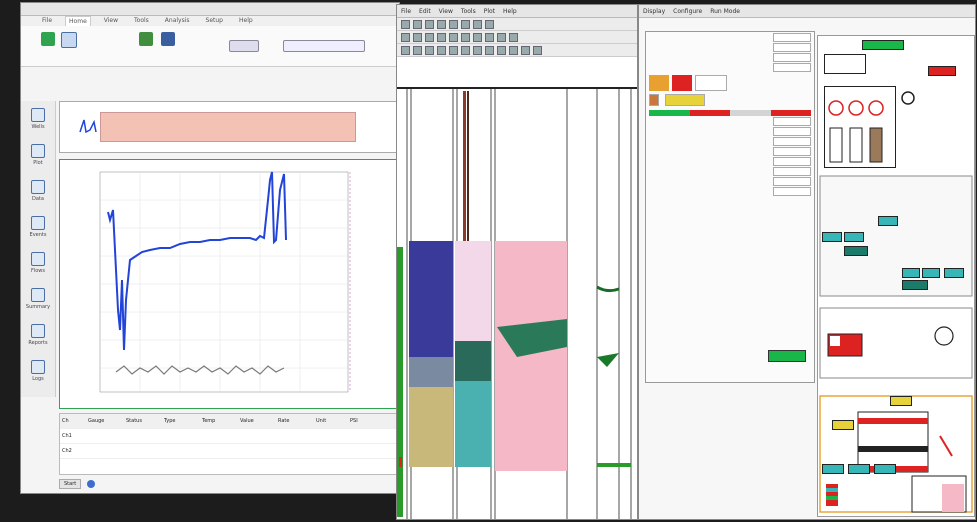 This screenshot has height=522, width=977. I want to click on sidebar-item: Reports, so click(38, 335).